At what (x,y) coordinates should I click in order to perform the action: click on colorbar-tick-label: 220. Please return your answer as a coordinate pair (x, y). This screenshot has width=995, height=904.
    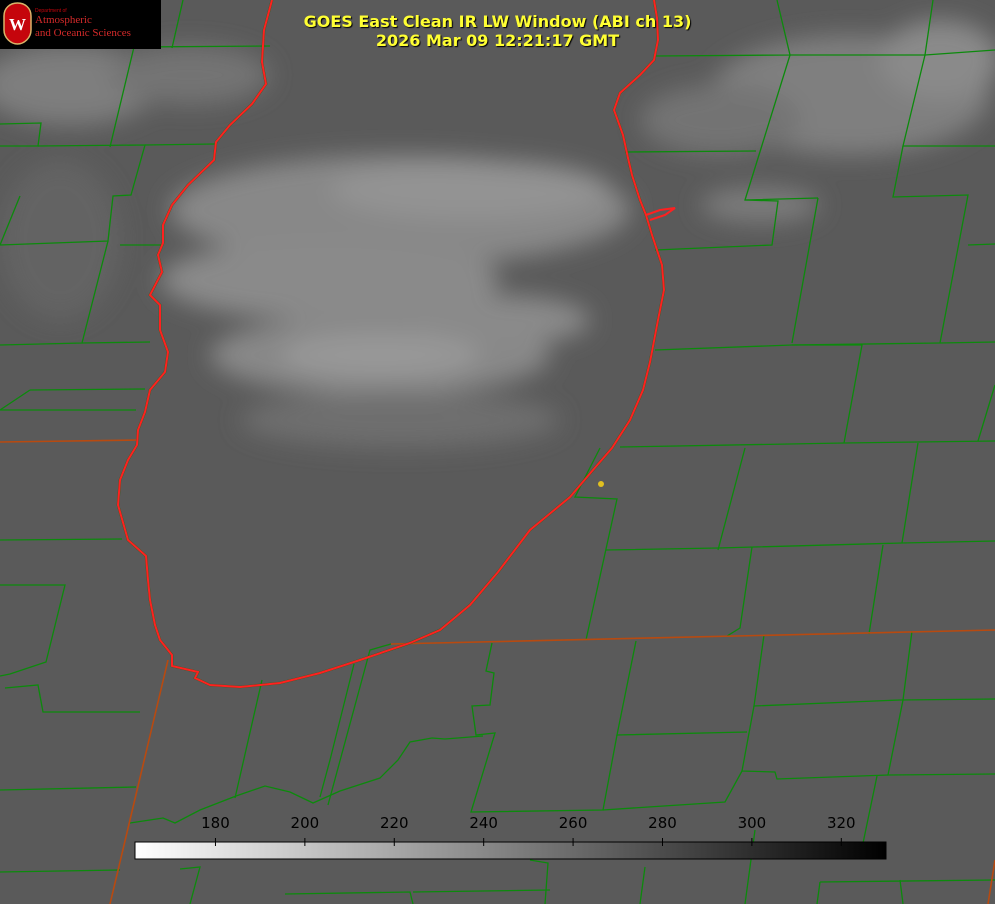
    Looking at the image, I should click on (394, 823).